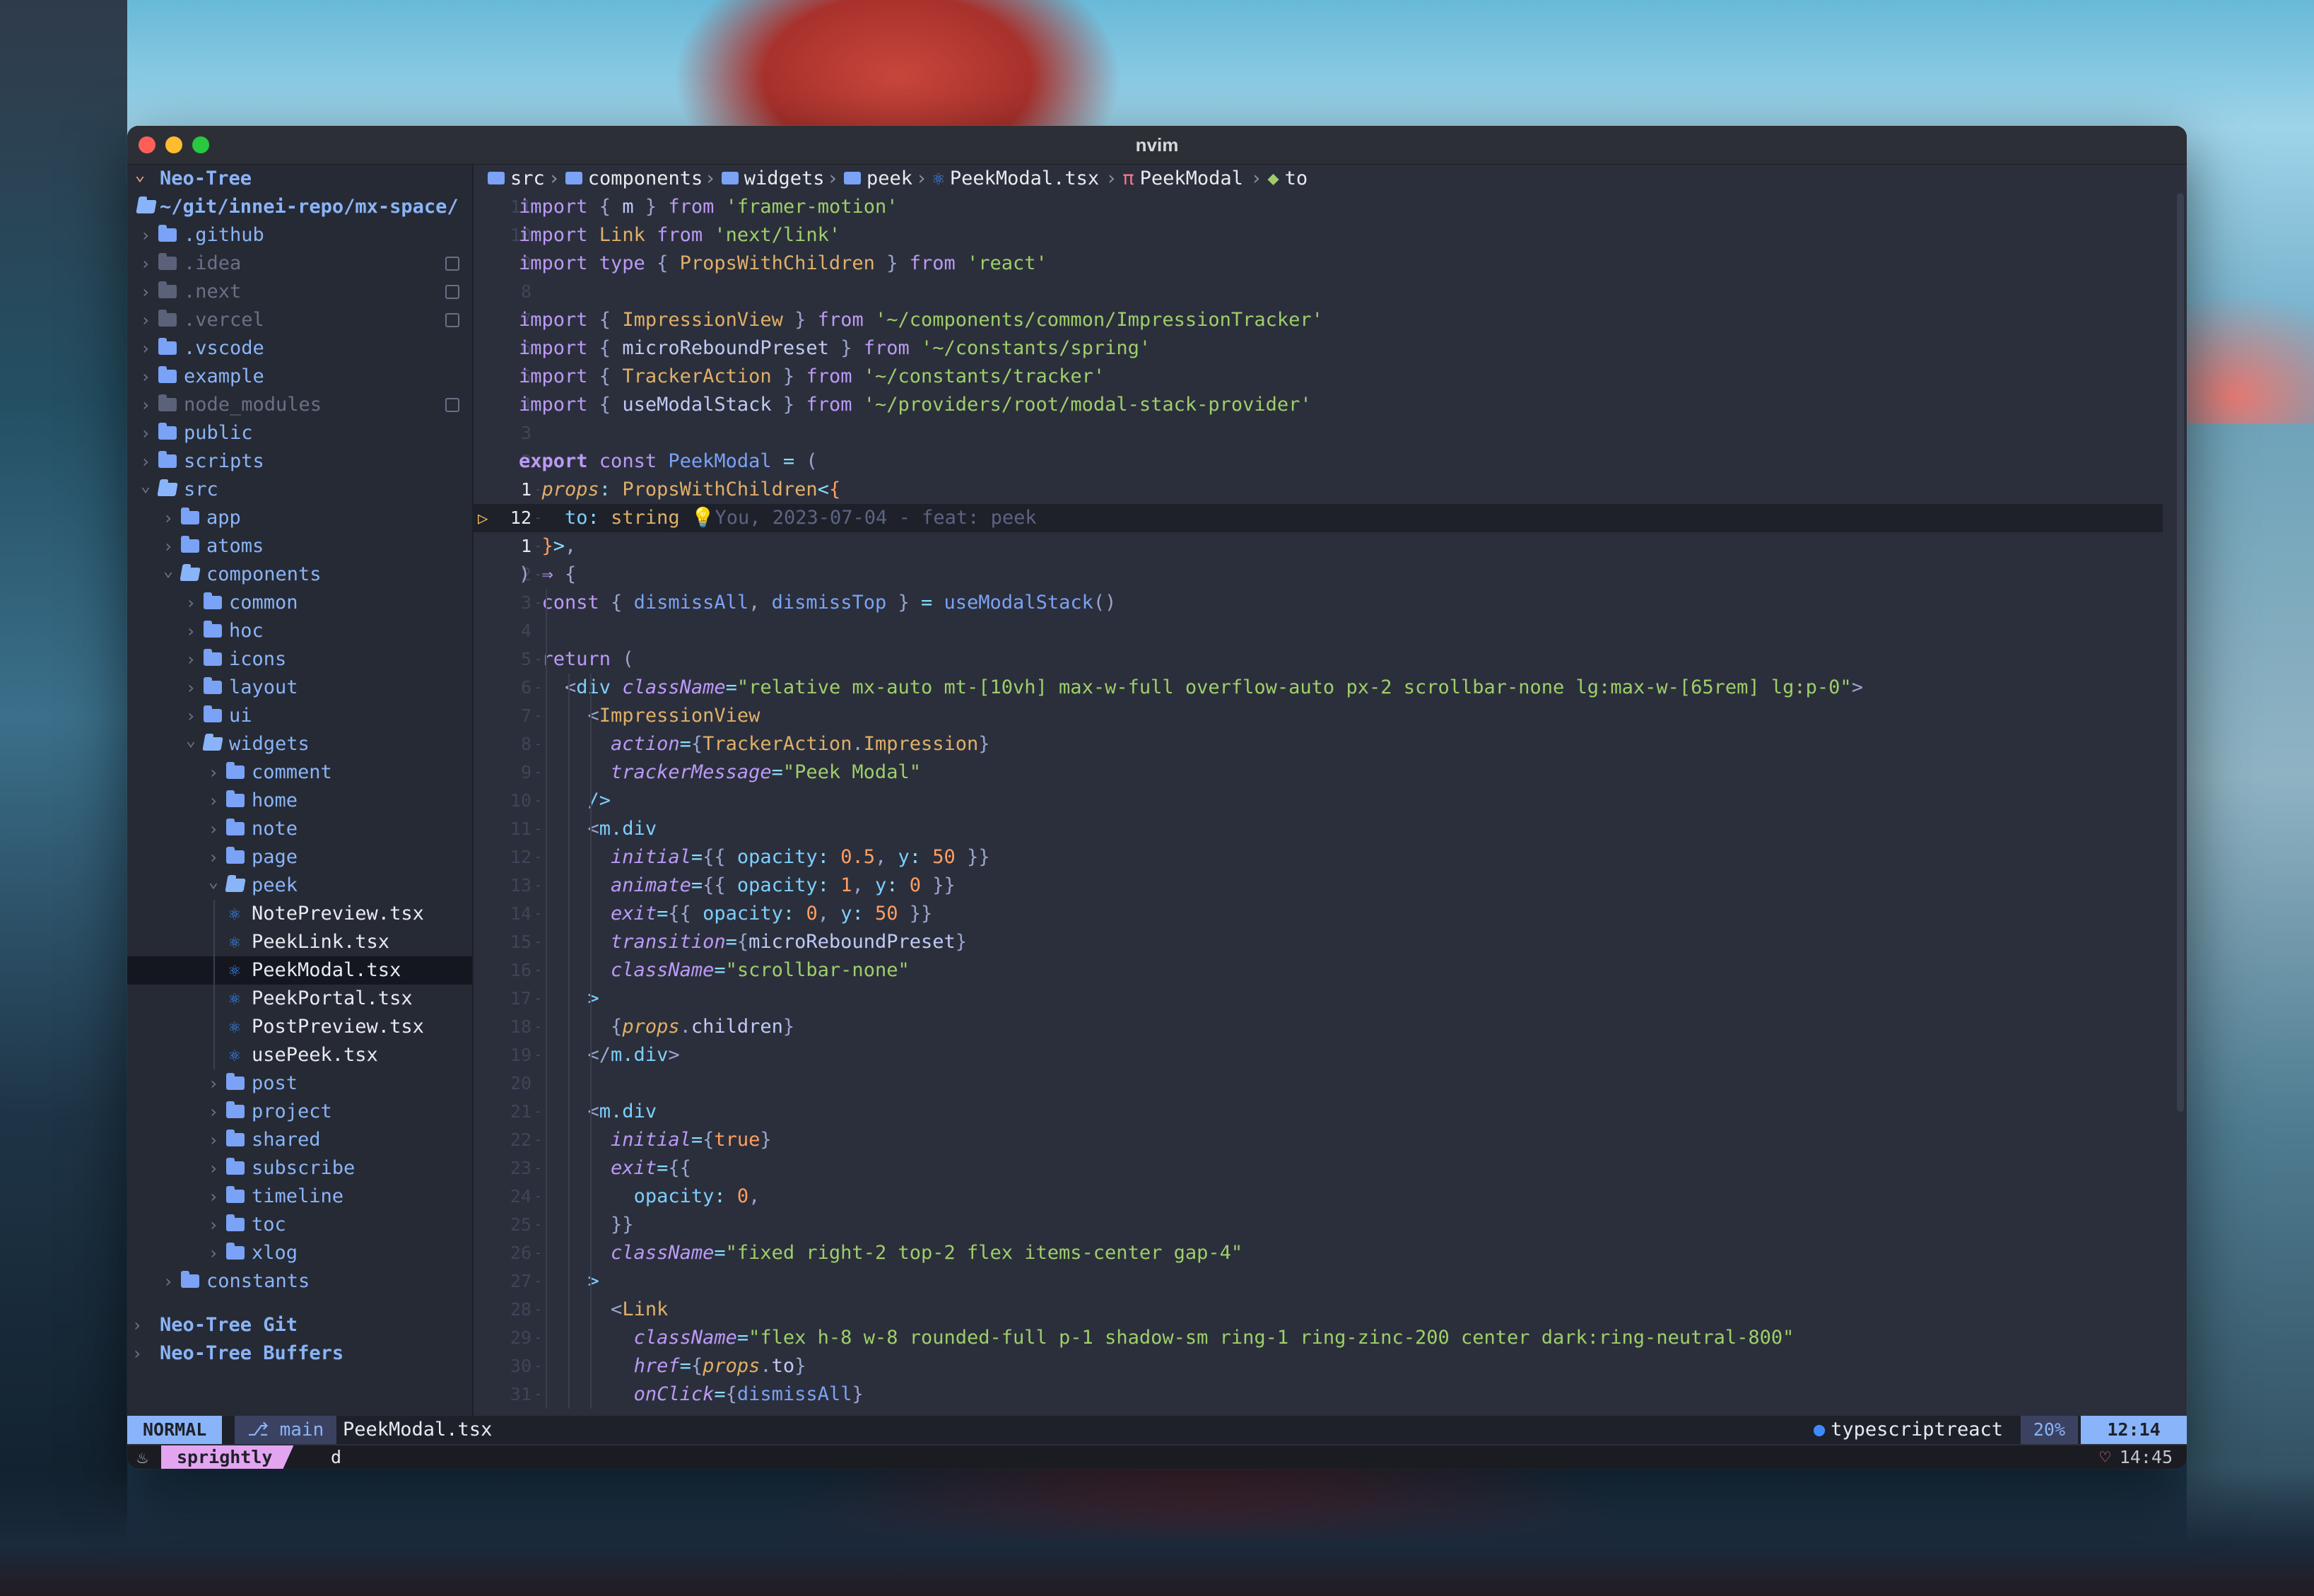  Describe the element at coordinates (299, 857) in the screenshot. I see `folder-item: › page` at that location.